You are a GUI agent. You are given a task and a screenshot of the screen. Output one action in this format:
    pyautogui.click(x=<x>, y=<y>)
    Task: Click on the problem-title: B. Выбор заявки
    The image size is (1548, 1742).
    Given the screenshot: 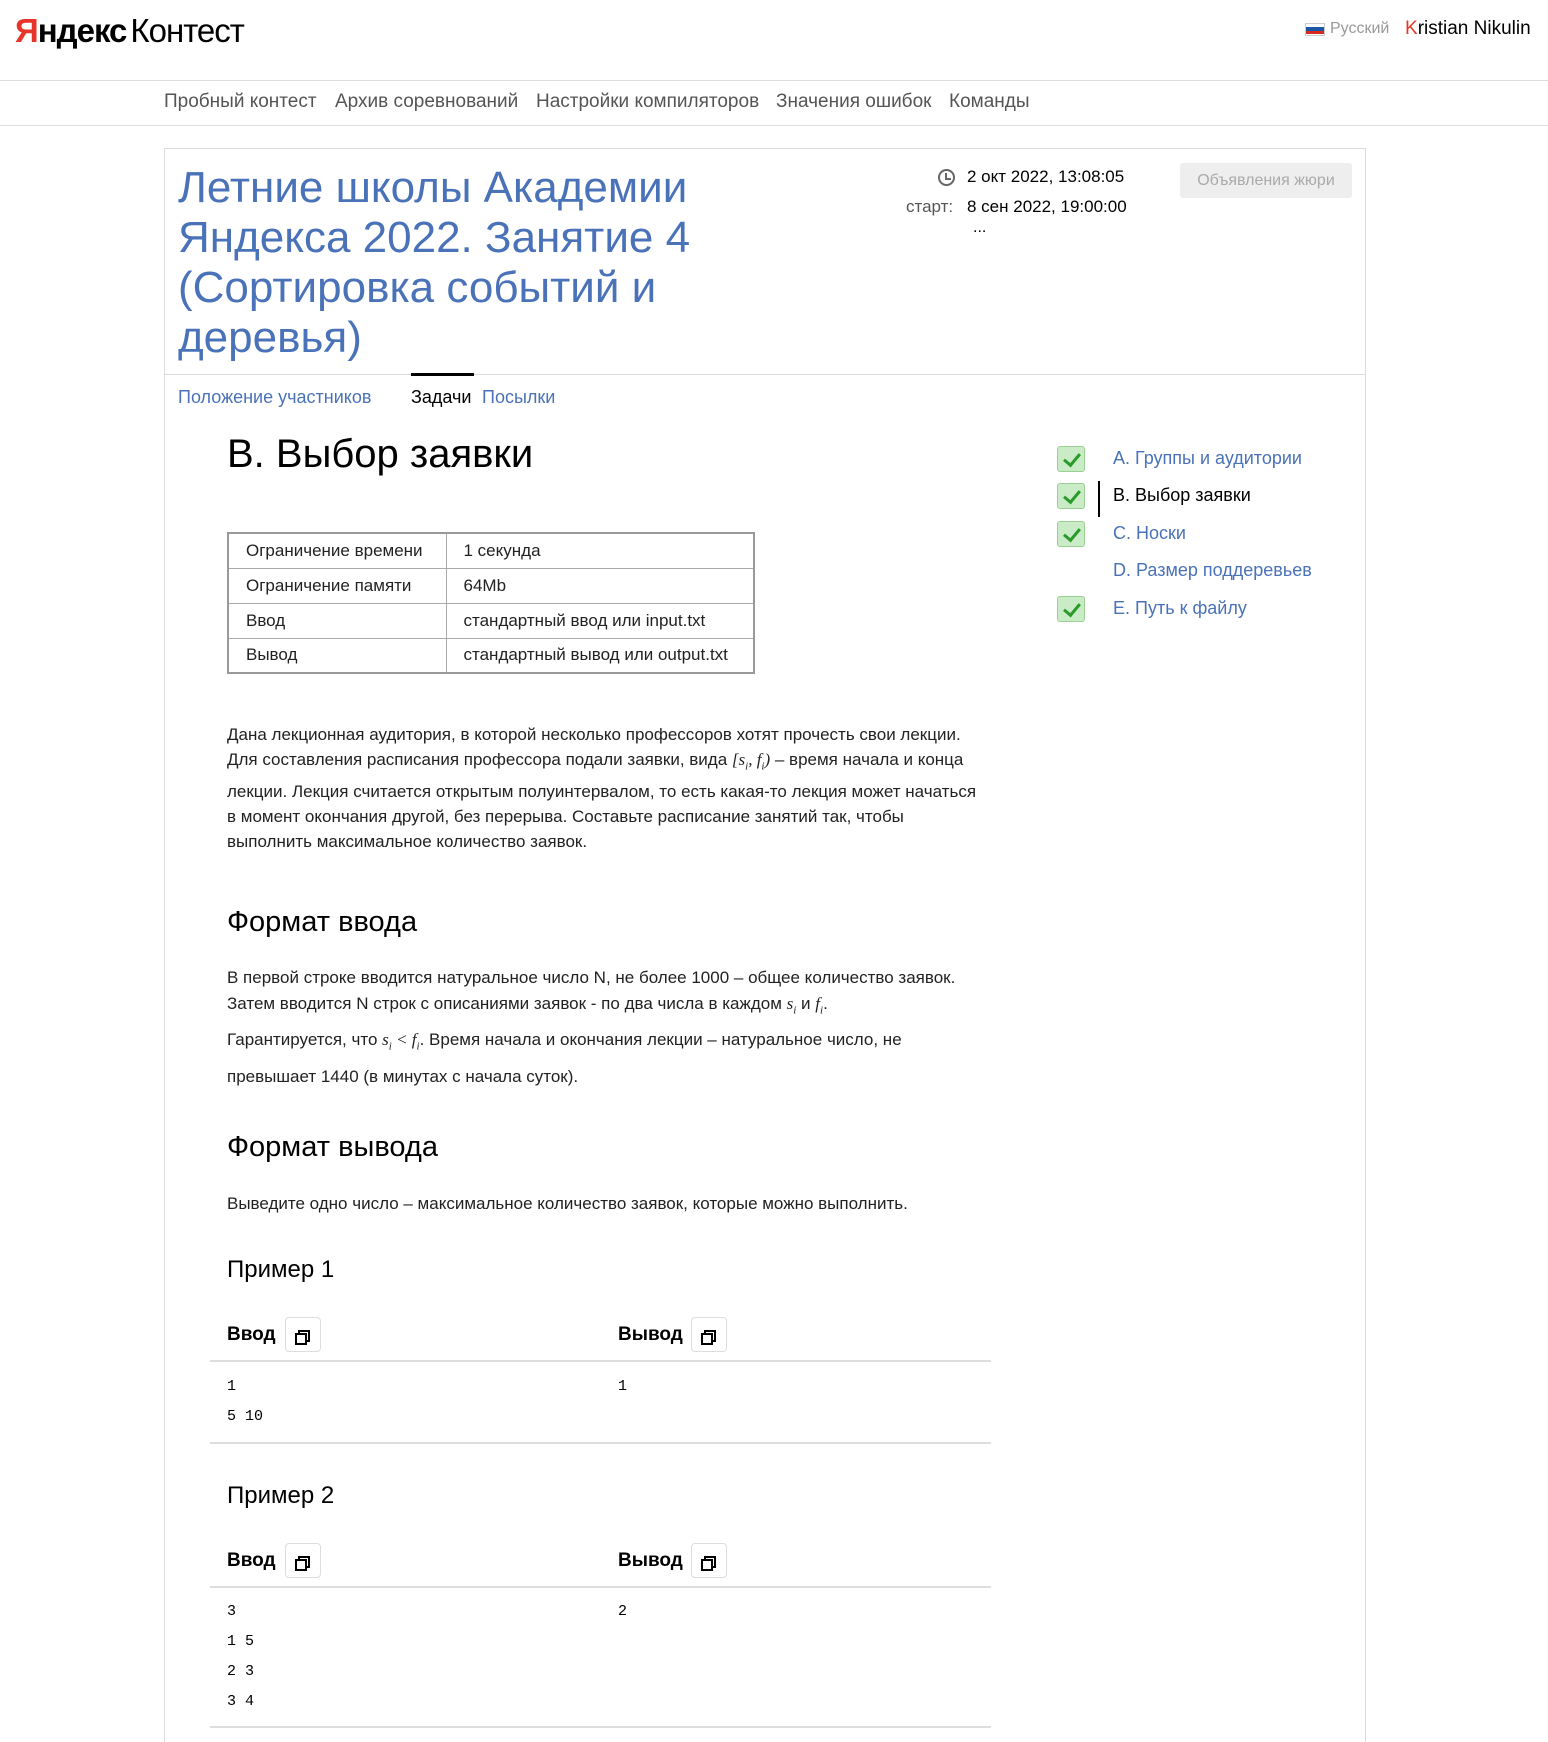 What is the action you would take?
    pyautogui.click(x=380, y=454)
    